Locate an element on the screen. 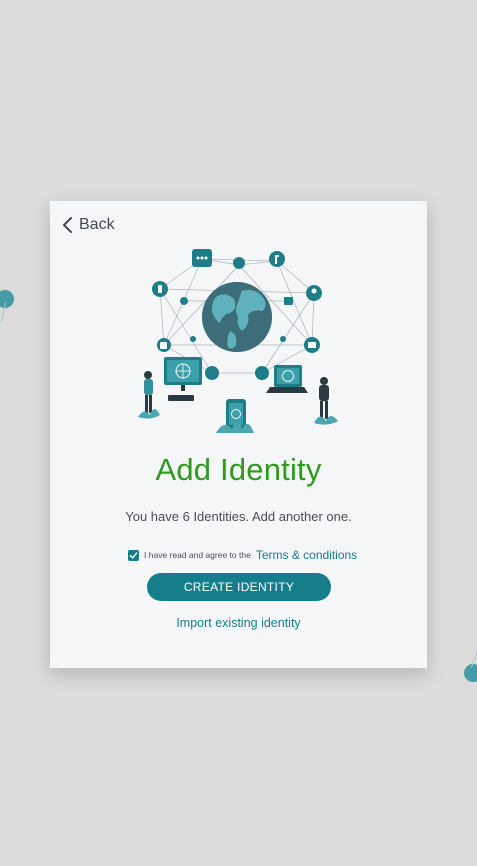 This screenshot has width=477, height=866. import-identity-link: Import existing identity is located at coordinates (238, 623).